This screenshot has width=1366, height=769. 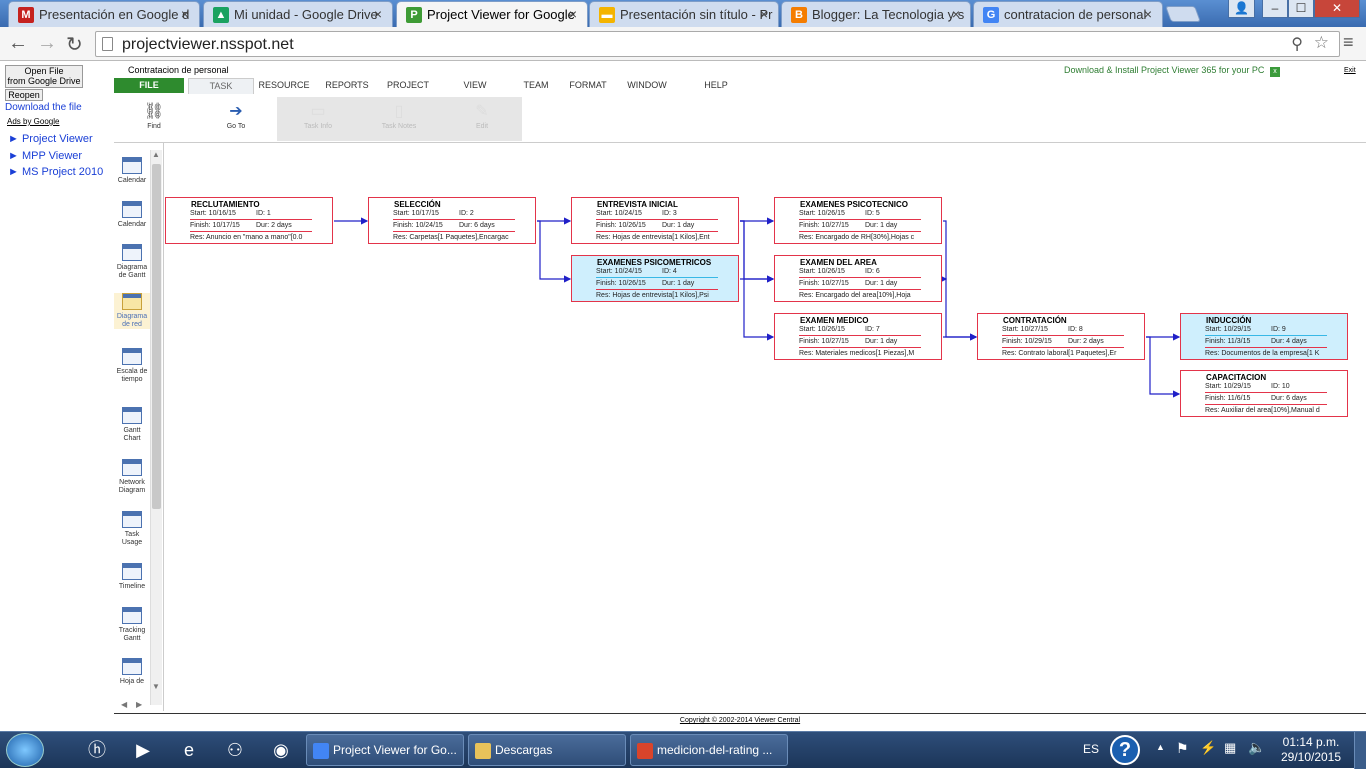 What do you see at coordinates (1208, 748) in the screenshot?
I see `power-icon: ⚡` at bounding box center [1208, 748].